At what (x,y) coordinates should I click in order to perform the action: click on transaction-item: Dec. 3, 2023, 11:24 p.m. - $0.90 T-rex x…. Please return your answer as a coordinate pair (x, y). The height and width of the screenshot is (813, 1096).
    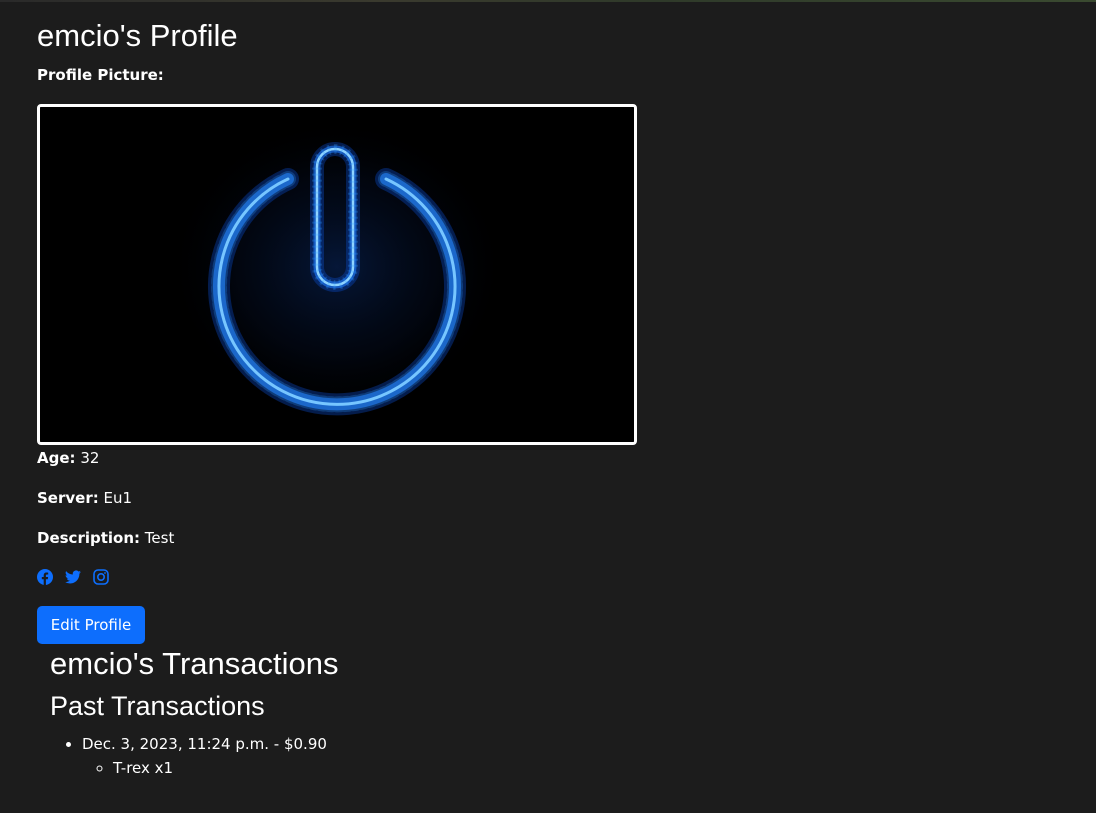
    Looking at the image, I should click on (416, 756).